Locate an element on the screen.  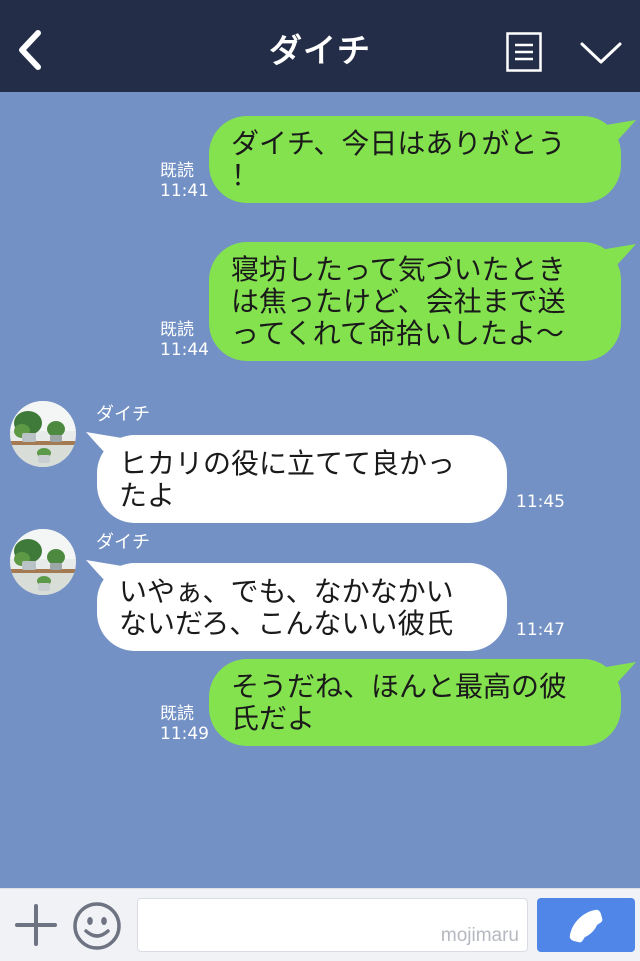
message-time: 11:47 is located at coordinates (540, 630).